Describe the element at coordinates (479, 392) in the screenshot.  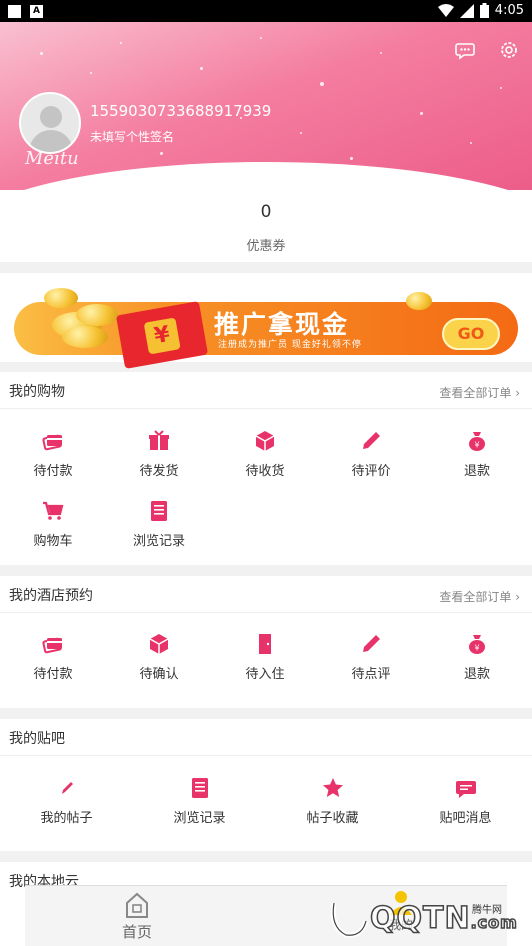
I see `shopping-view-all-link: 查看全部订单 ›` at that location.